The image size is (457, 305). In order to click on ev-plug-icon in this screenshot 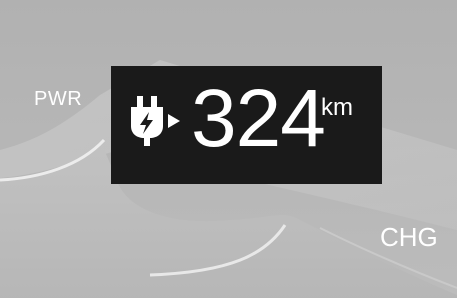, I will do `click(155, 121)`.